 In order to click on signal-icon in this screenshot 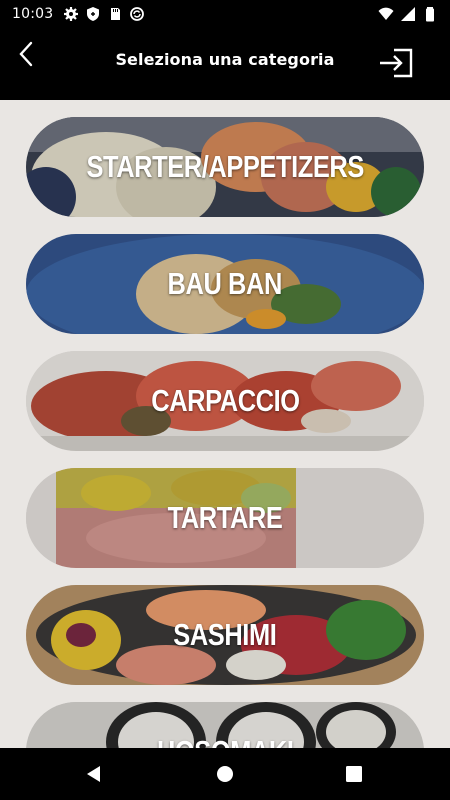, I will do `click(408, 14)`.